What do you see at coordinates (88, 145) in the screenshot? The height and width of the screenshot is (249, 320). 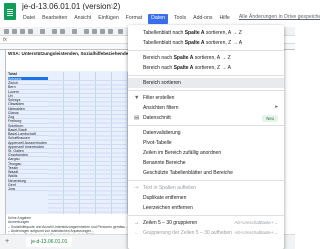 I see `grid-rows` at bounding box center [88, 145].